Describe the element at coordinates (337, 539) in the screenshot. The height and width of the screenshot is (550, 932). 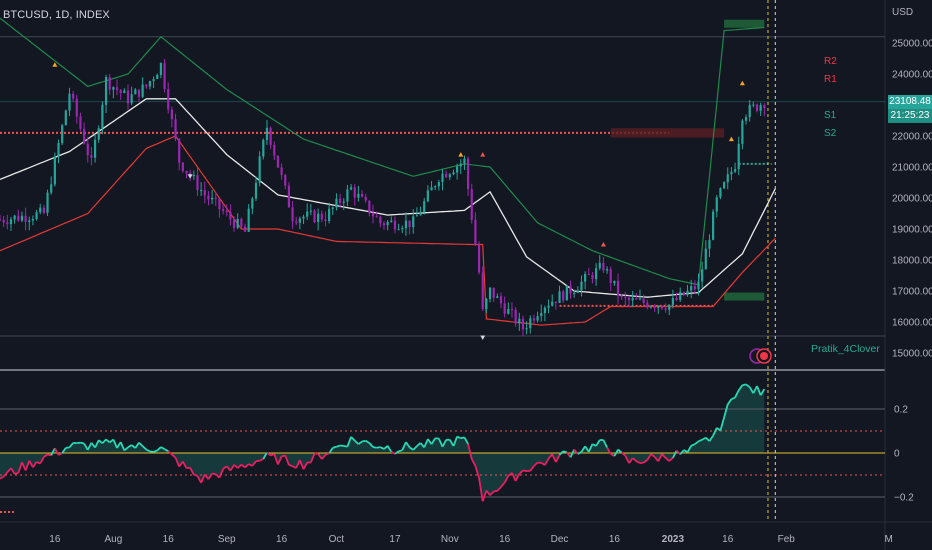
I see `time-tick-label: Oct` at that location.